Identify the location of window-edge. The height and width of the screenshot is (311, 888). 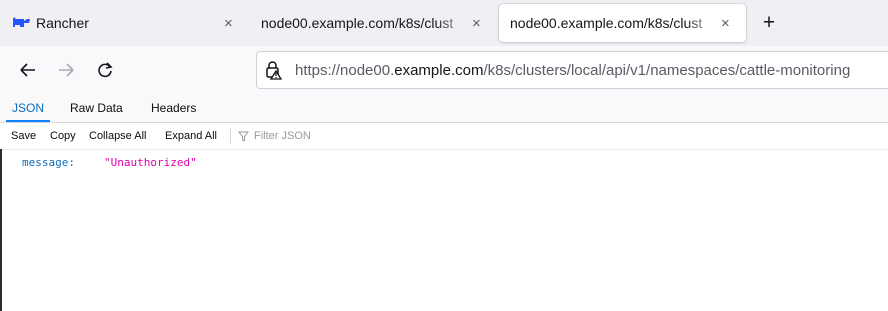
(1, 230).